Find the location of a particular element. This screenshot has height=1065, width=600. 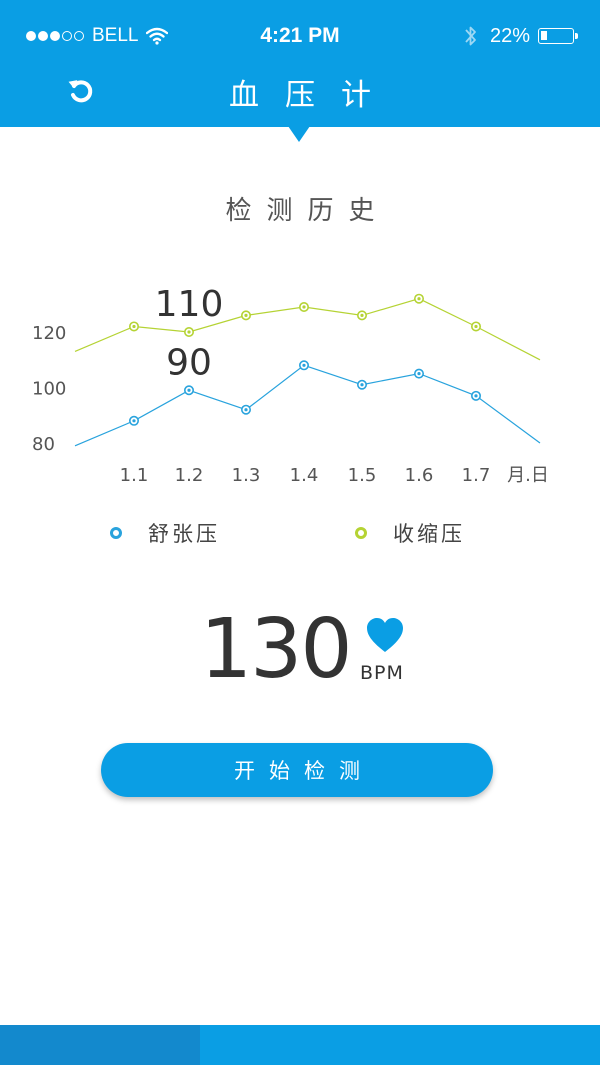

status-bar: BELL 4:21 PM 22% is located at coordinates (300, 36).